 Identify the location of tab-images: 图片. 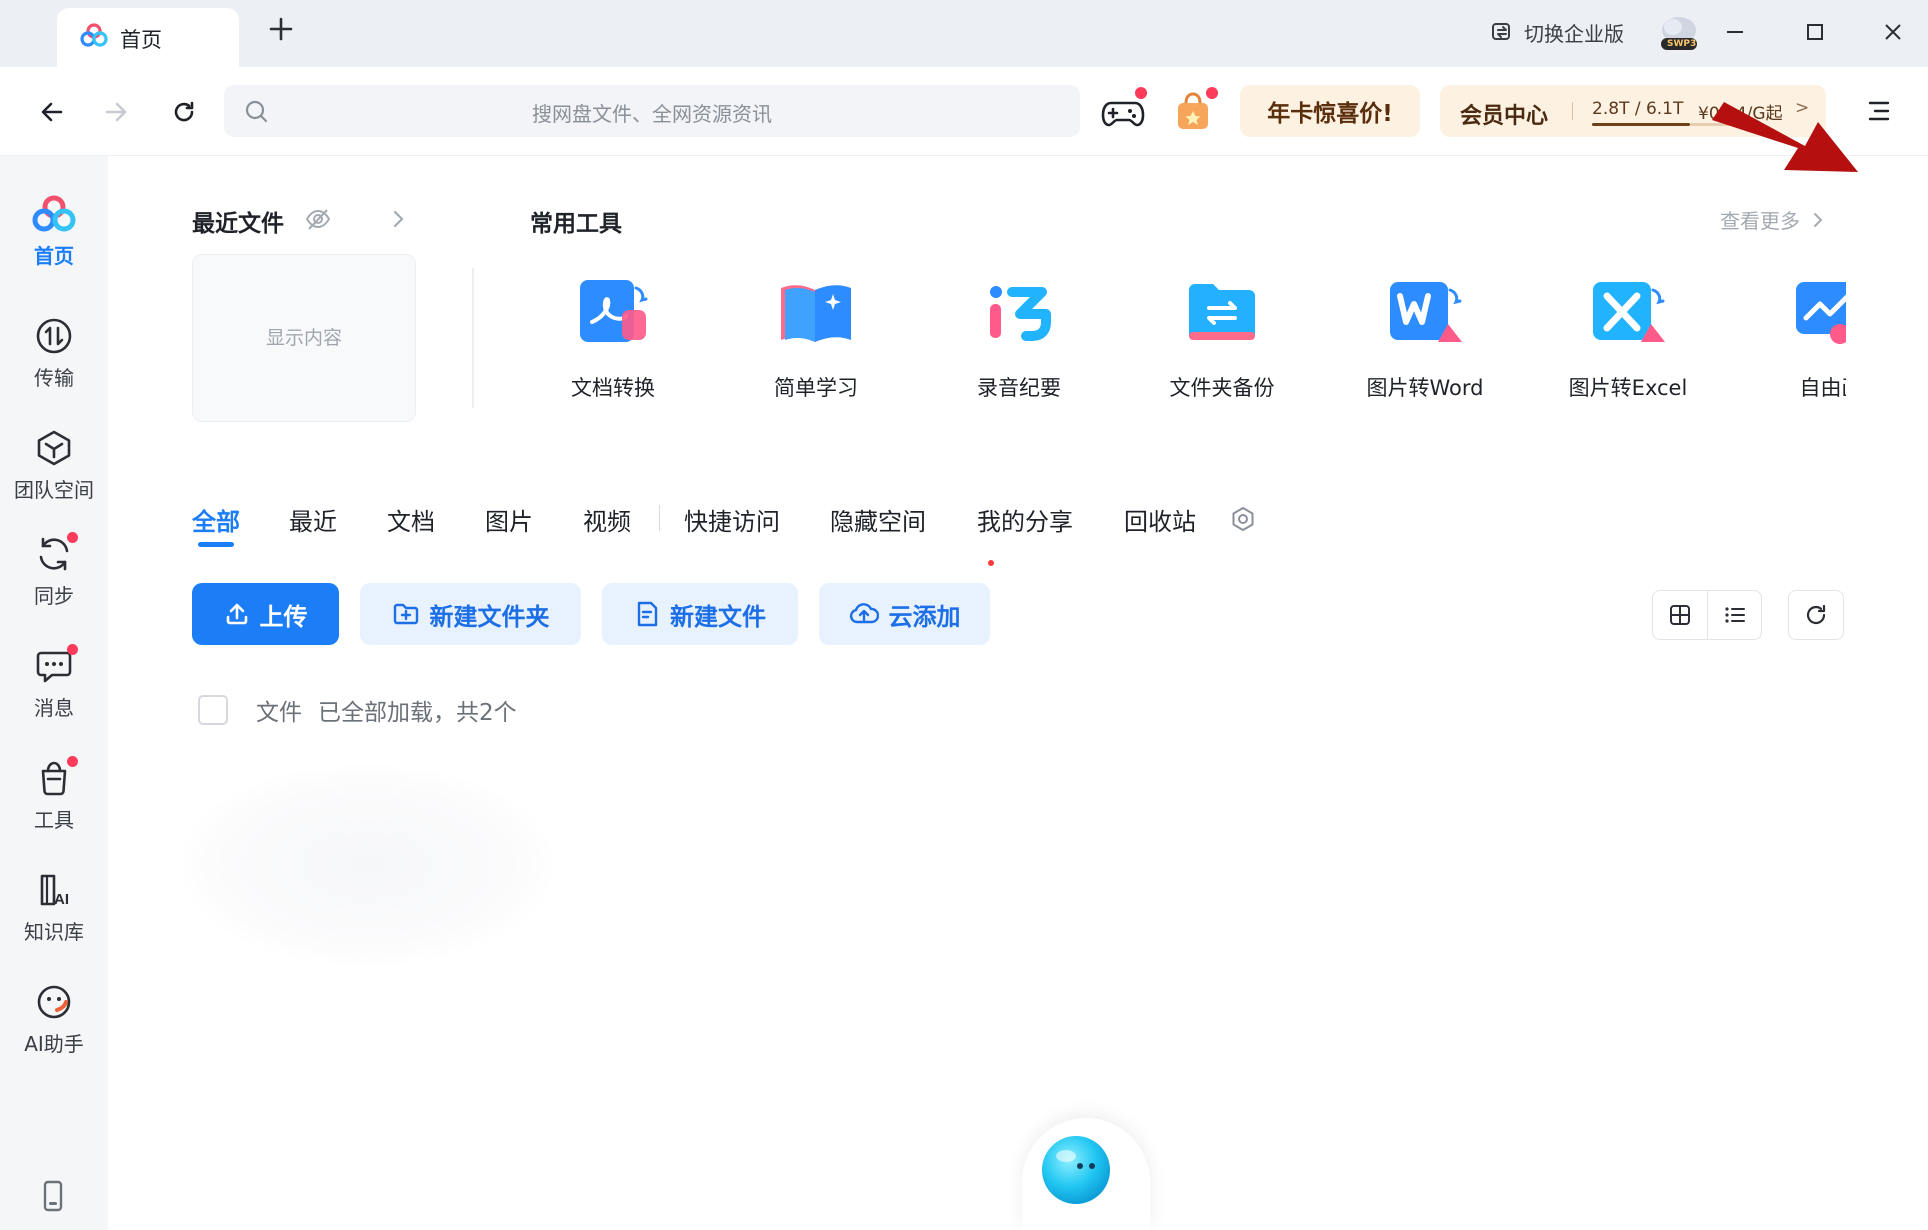
(509, 519).